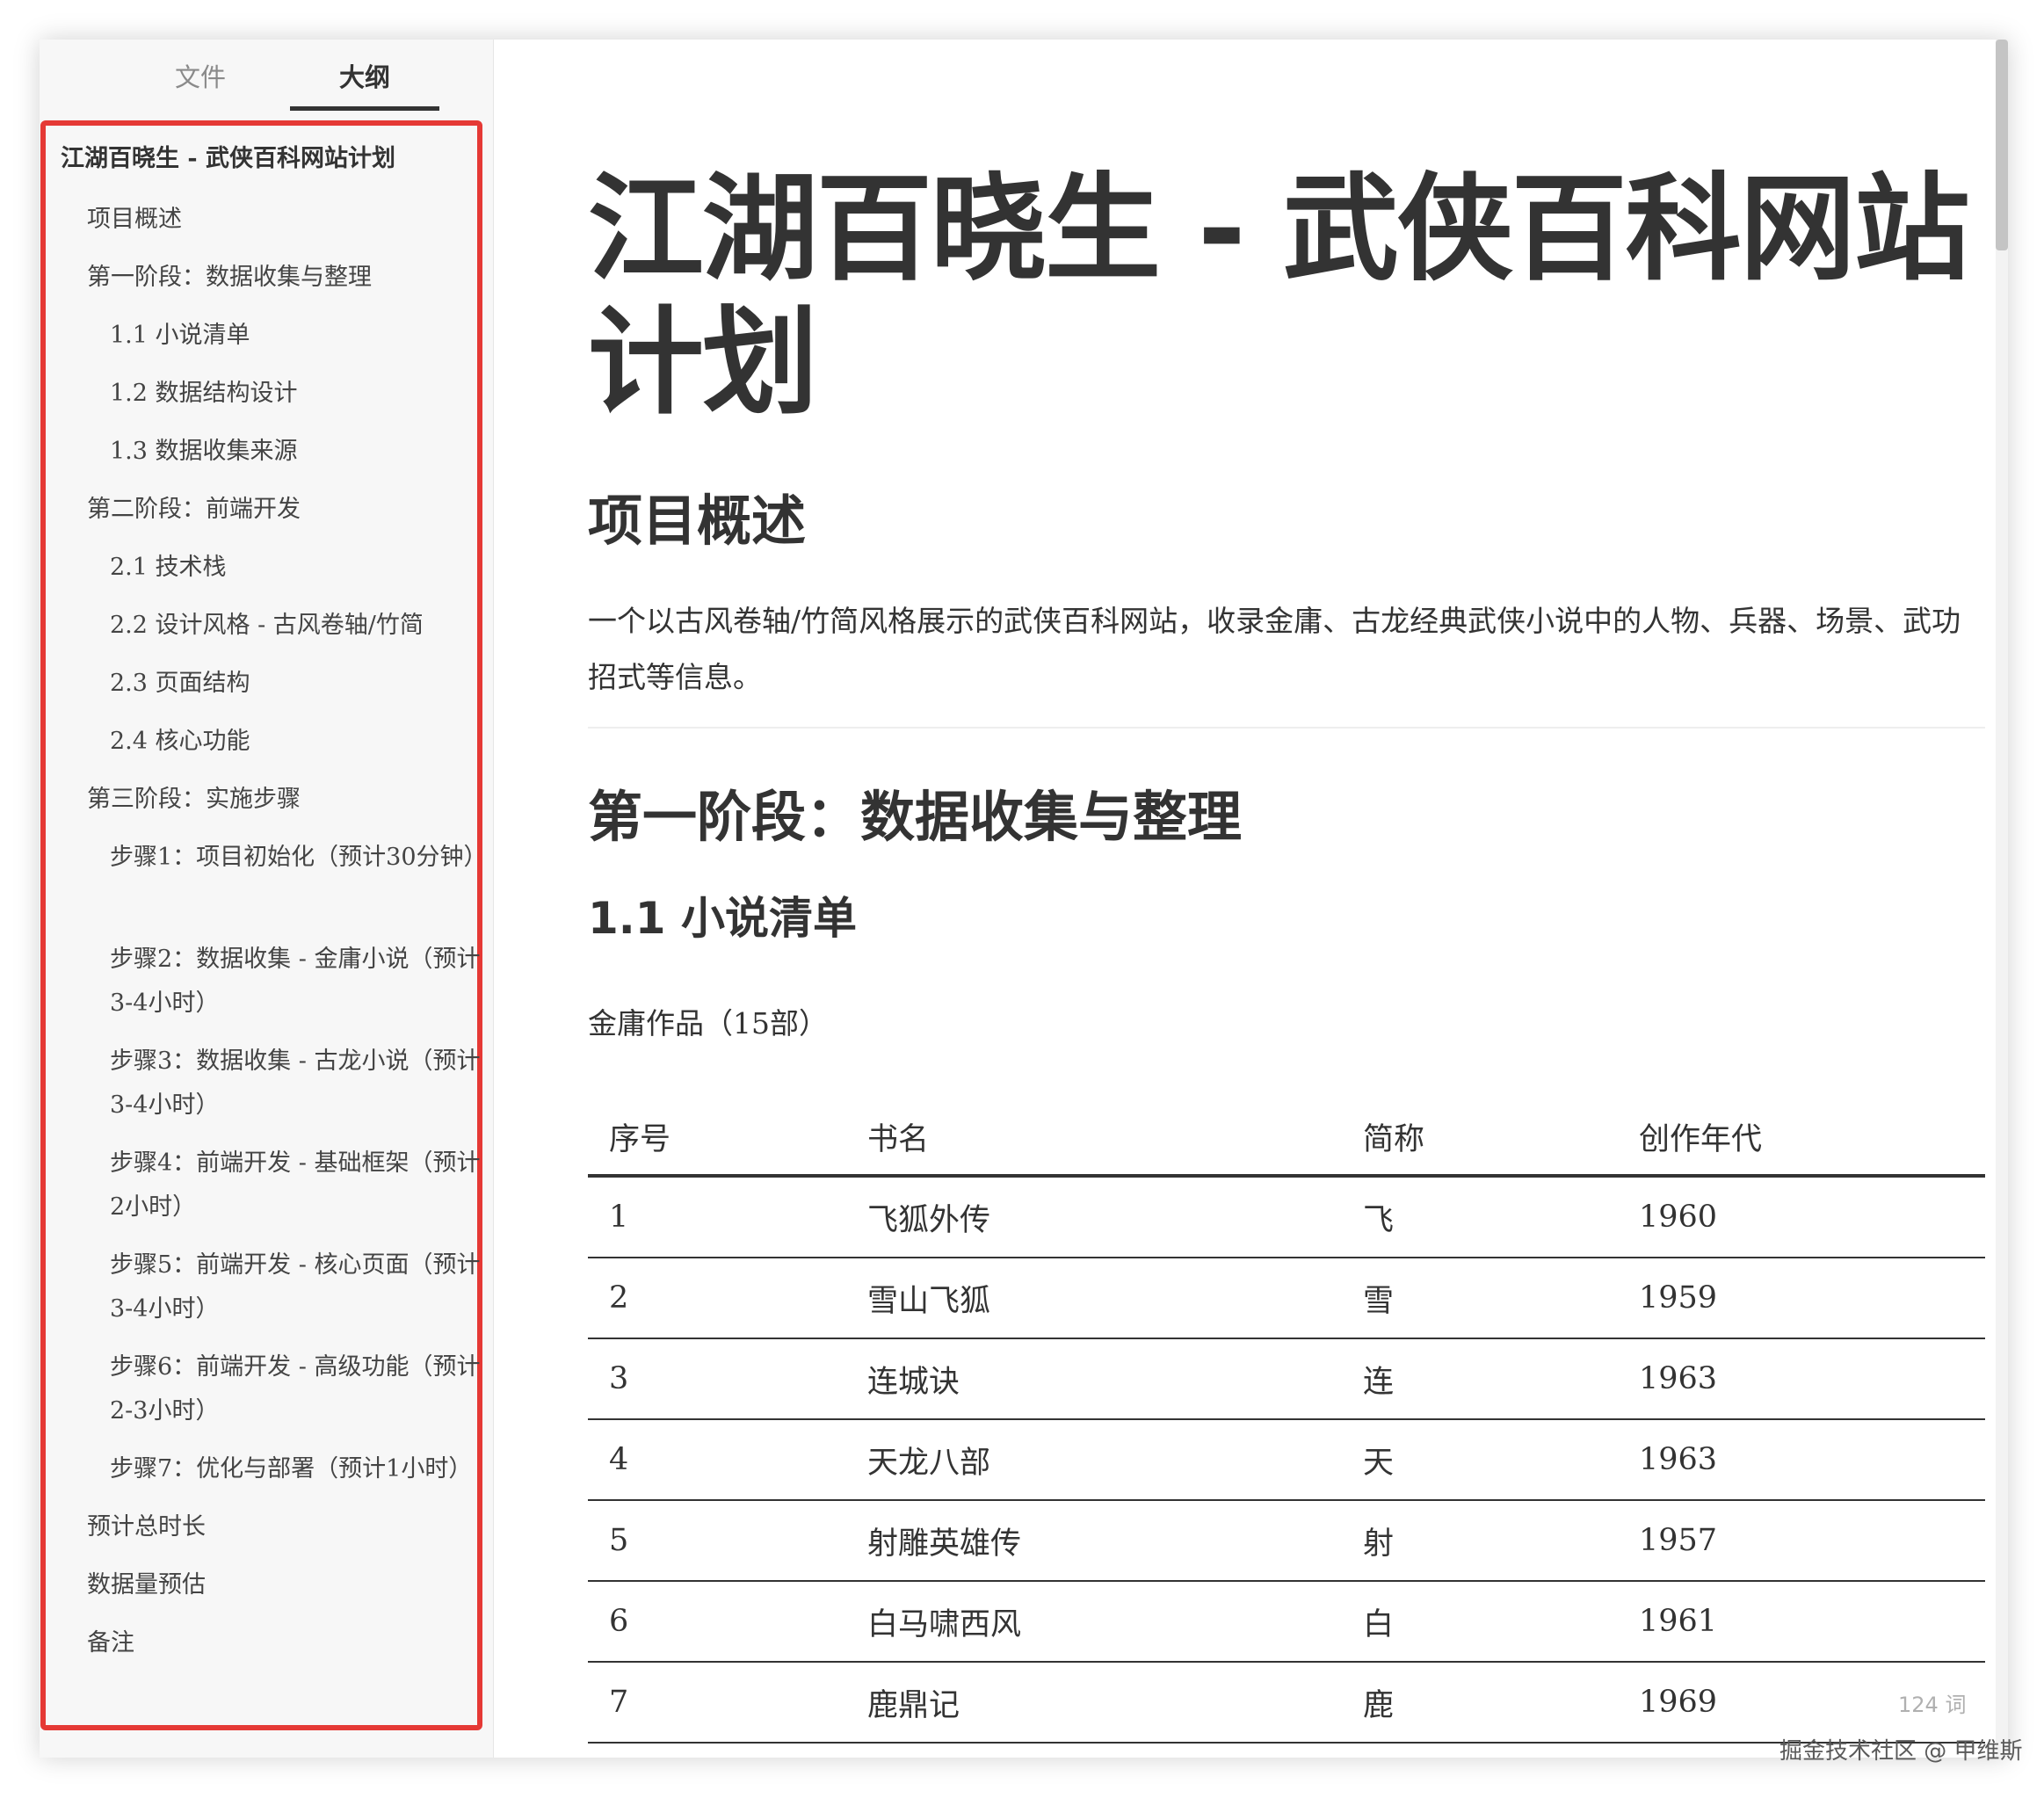 This screenshot has width=2044, height=1798. I want to click on cell-index: 7, so click(717, 1703).